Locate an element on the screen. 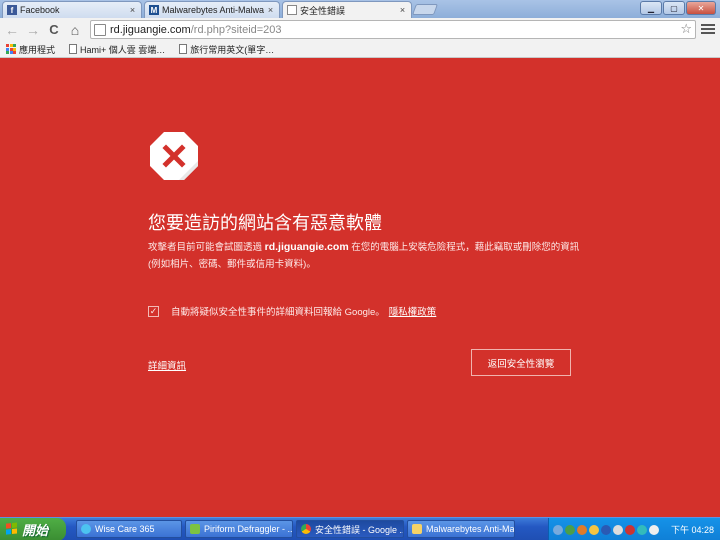 This screenshot has width=720, height=540. tab-label: Facebook is located at coordinates (40, 10).